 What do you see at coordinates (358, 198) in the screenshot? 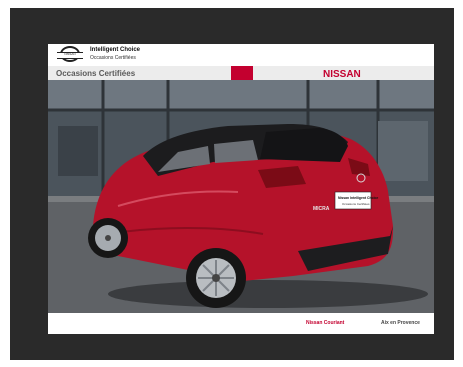
I see `plate-line-1: Nissan Intelligent Choice` at bounding box center [358, 198].